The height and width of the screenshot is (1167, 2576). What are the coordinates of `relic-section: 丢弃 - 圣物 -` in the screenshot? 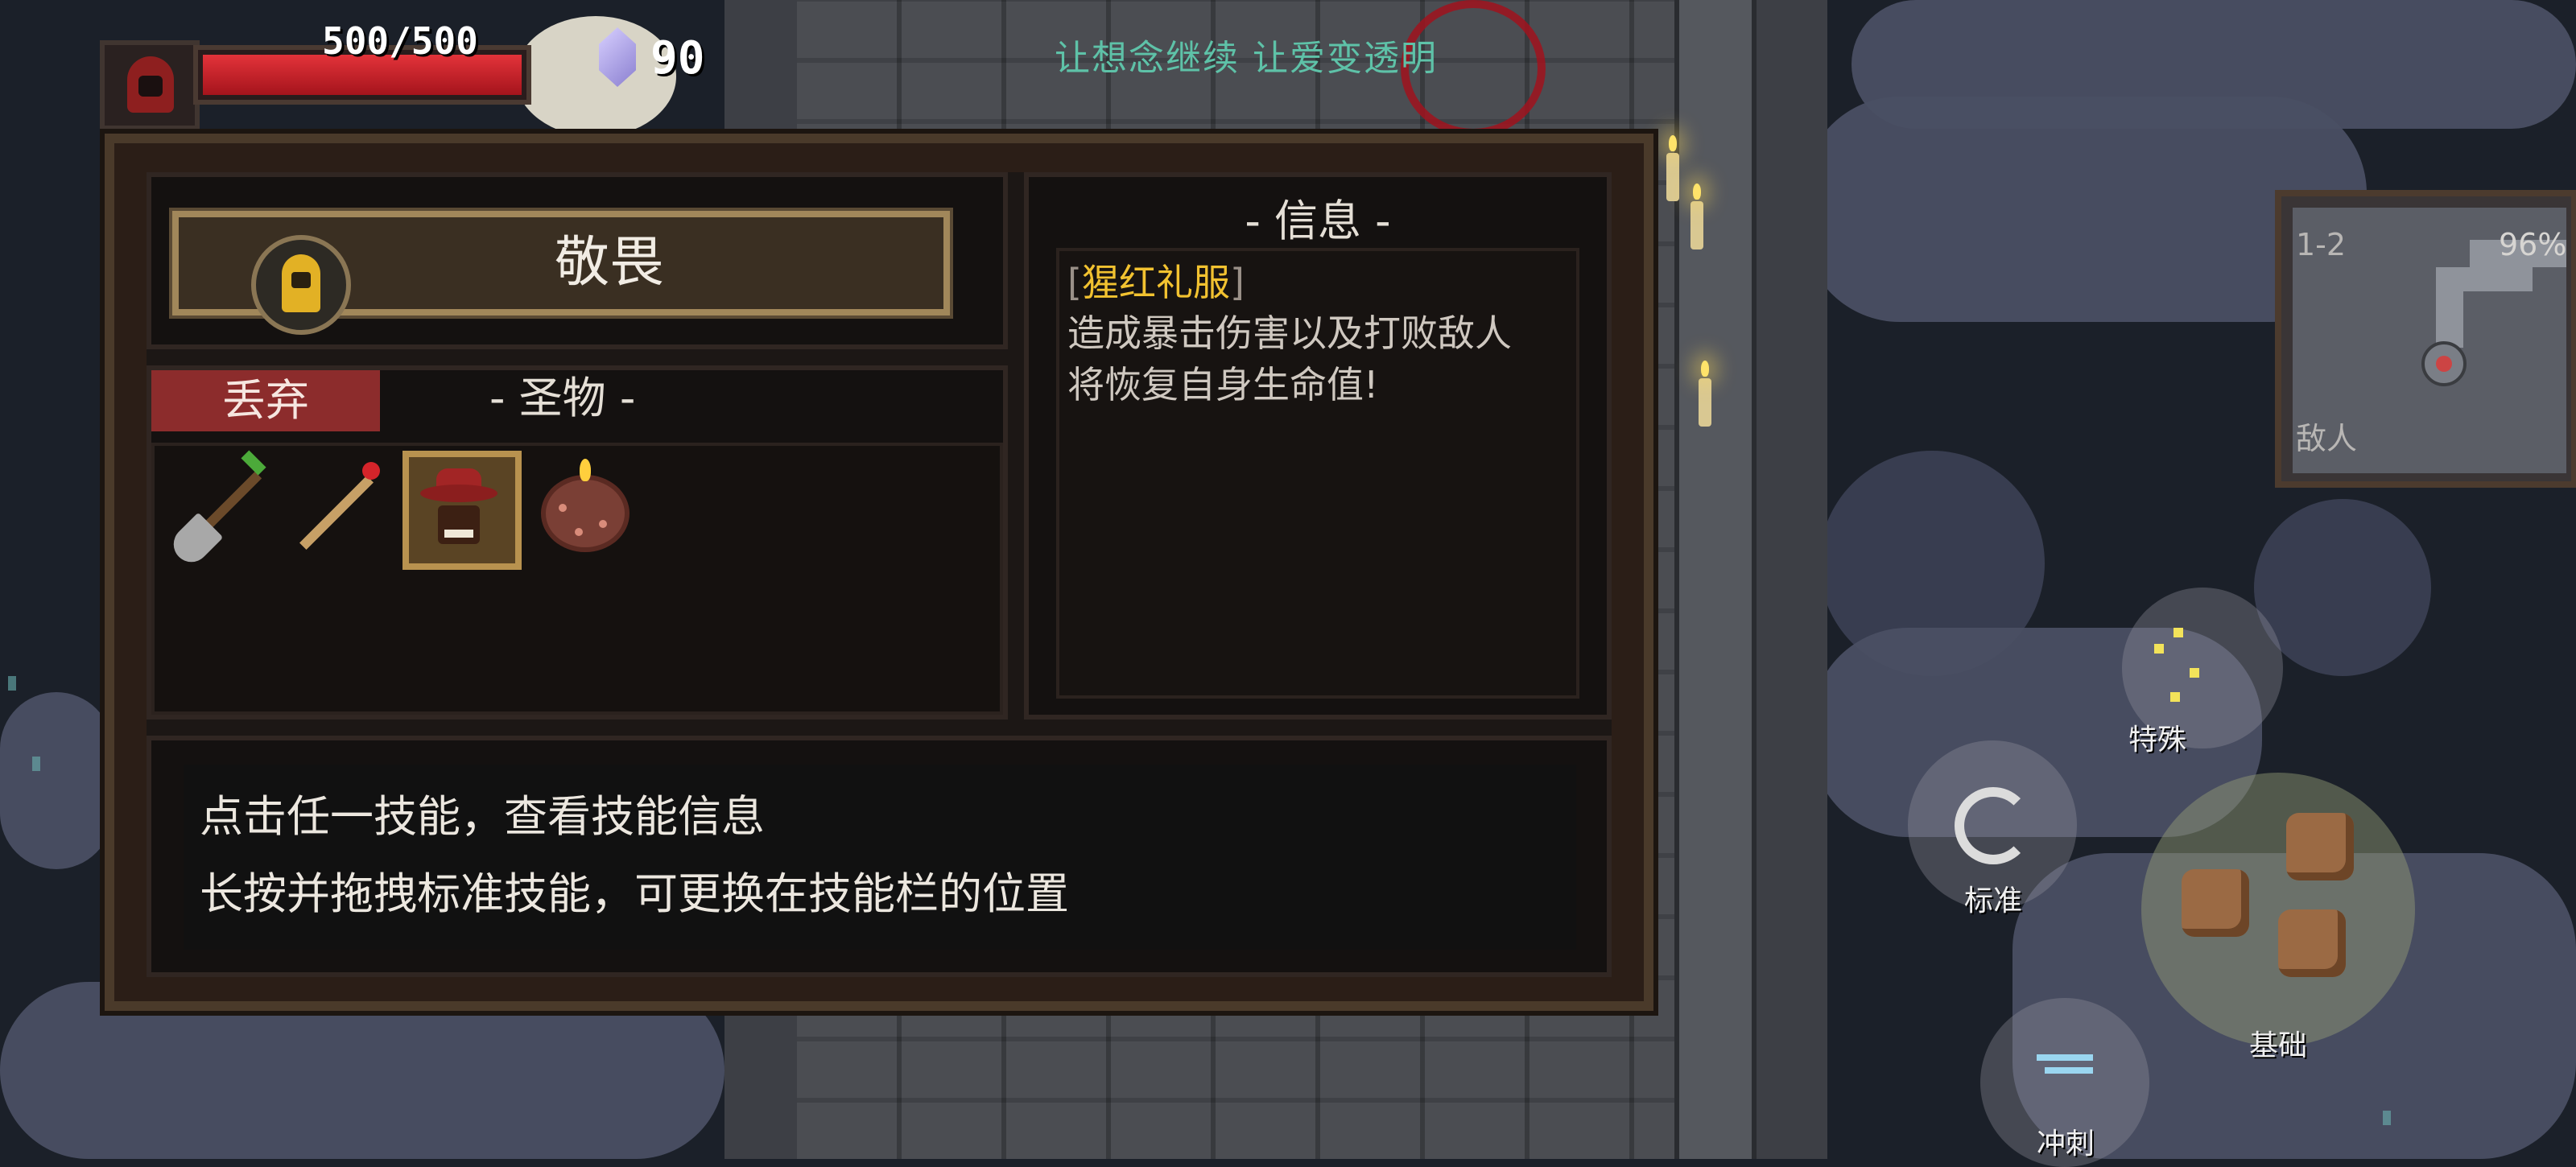 It's located at (577, 542).